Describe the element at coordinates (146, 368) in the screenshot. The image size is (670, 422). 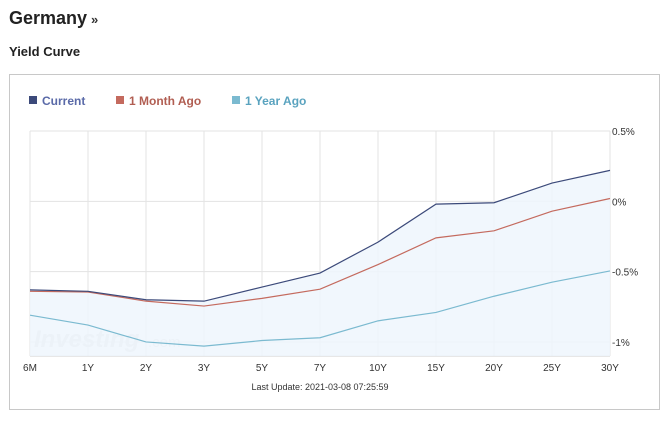
I see `x-tick-label: 2Y` at that location.